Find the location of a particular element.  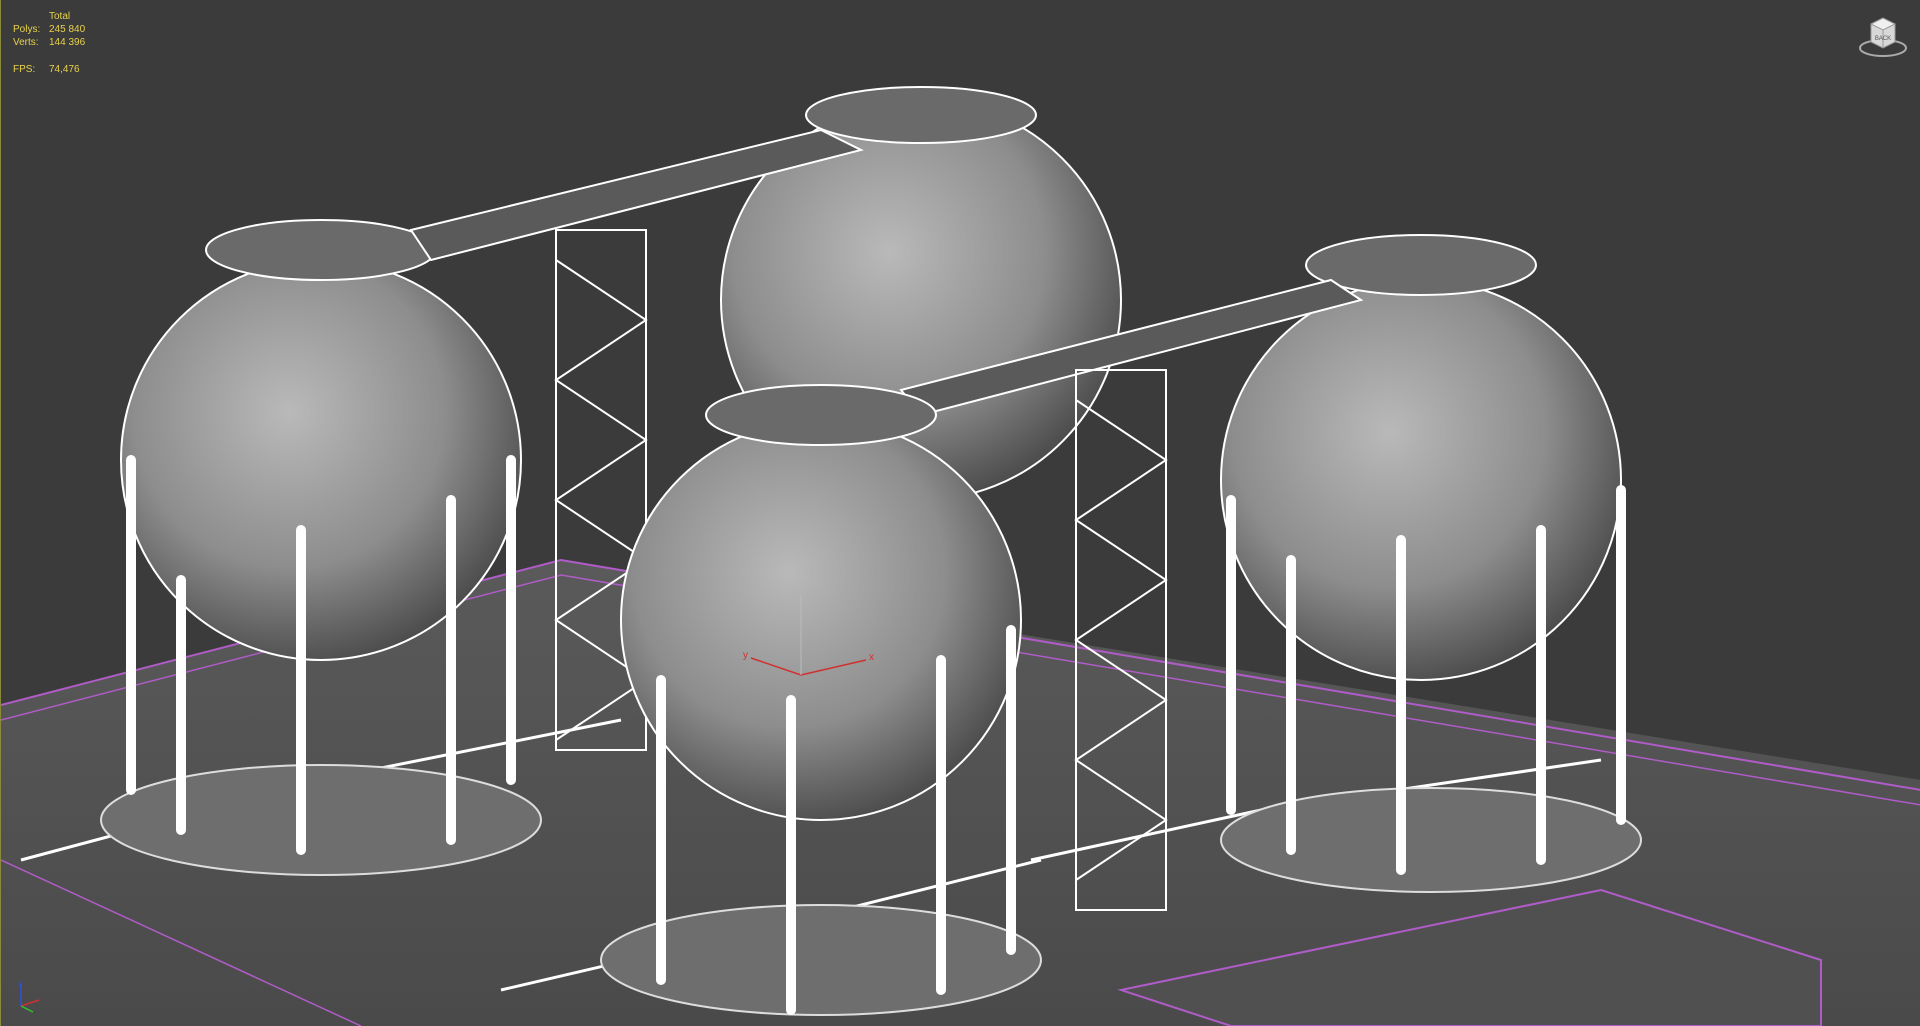

transform-gizmo: x y is located at coordinates (811, 645).